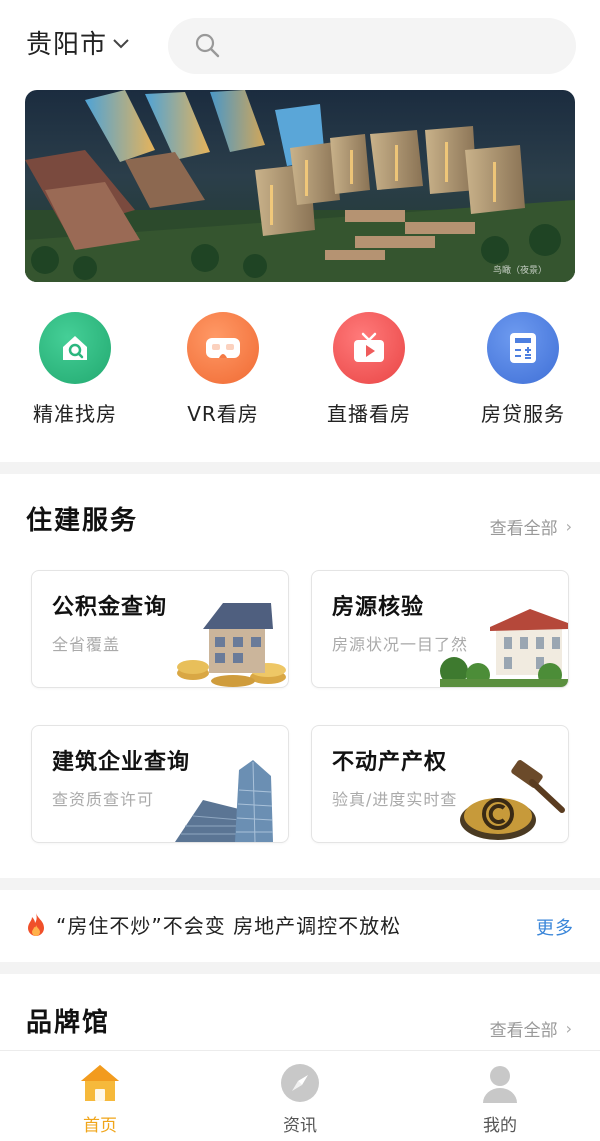 The height and width of the screenshot is (1141, 600). Describe the element at coordinates (160, 629) in the screenshot. I see `card-provident-fund: 公积金查询 全省覆盖` at that location.